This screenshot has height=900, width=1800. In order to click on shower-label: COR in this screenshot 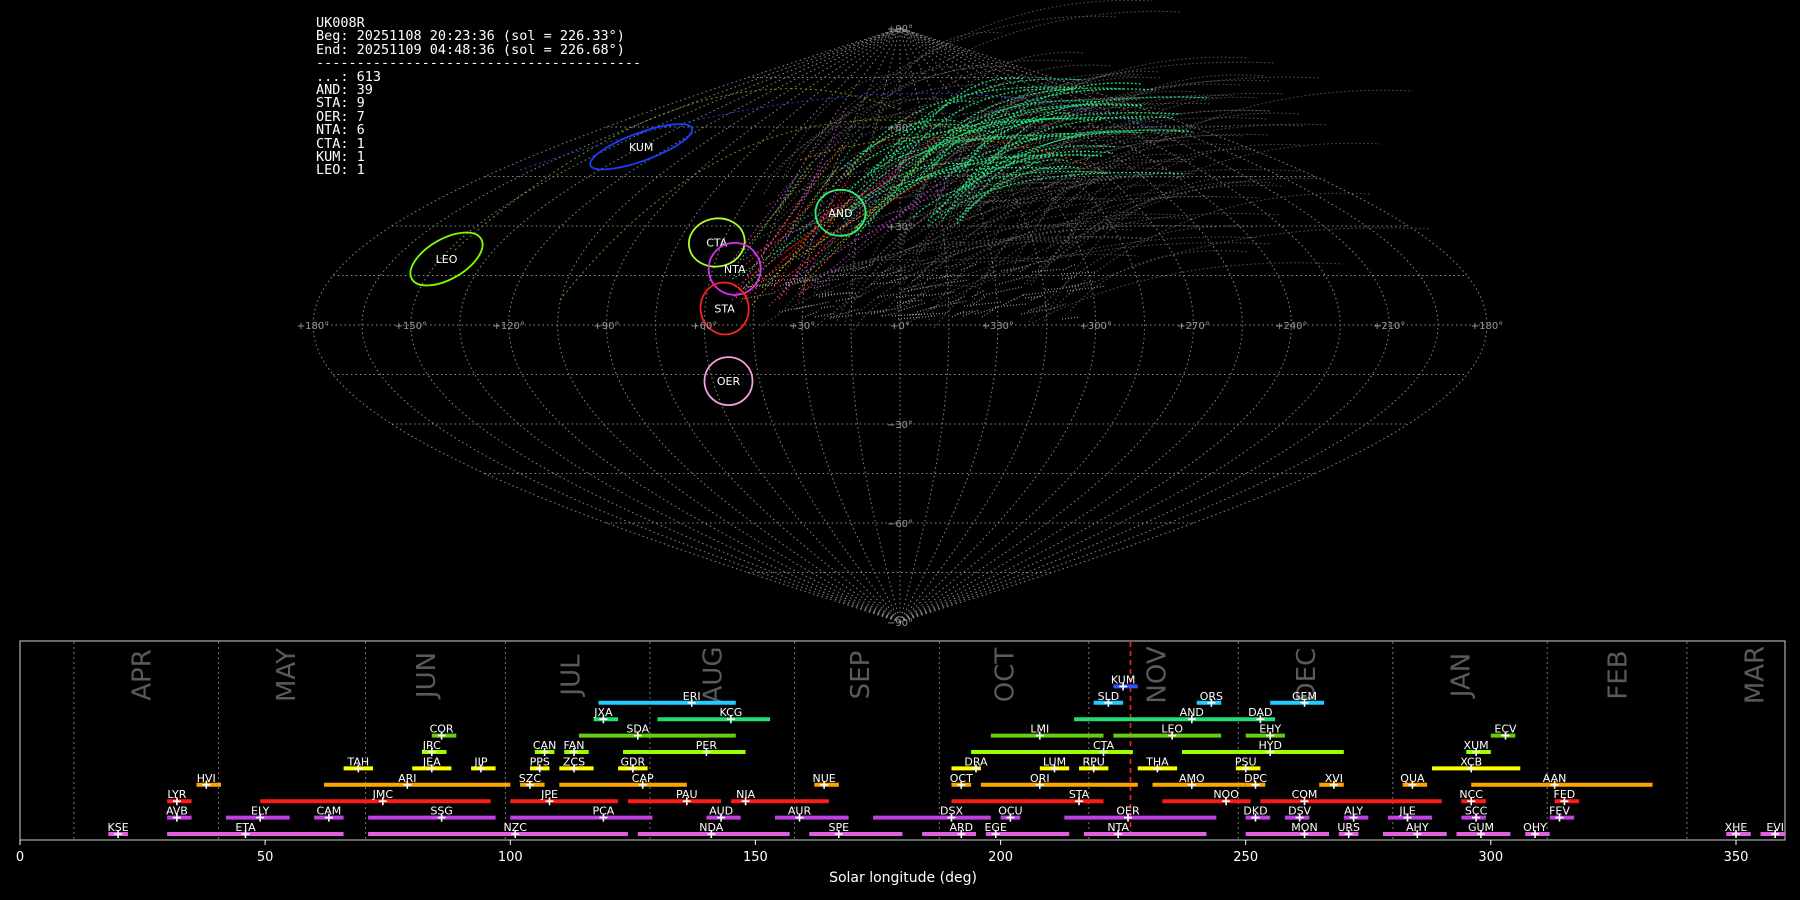, I will do `click(442, 729)`.